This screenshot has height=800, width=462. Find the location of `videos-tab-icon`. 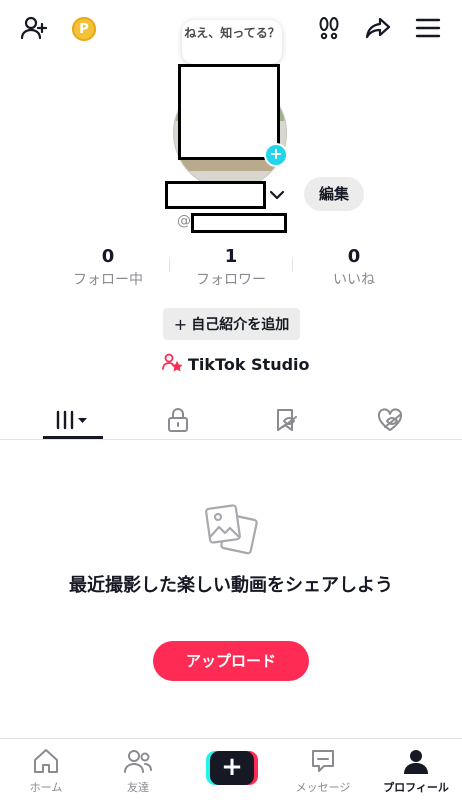

videos-tab-icon is located at coordinates (73, 419).